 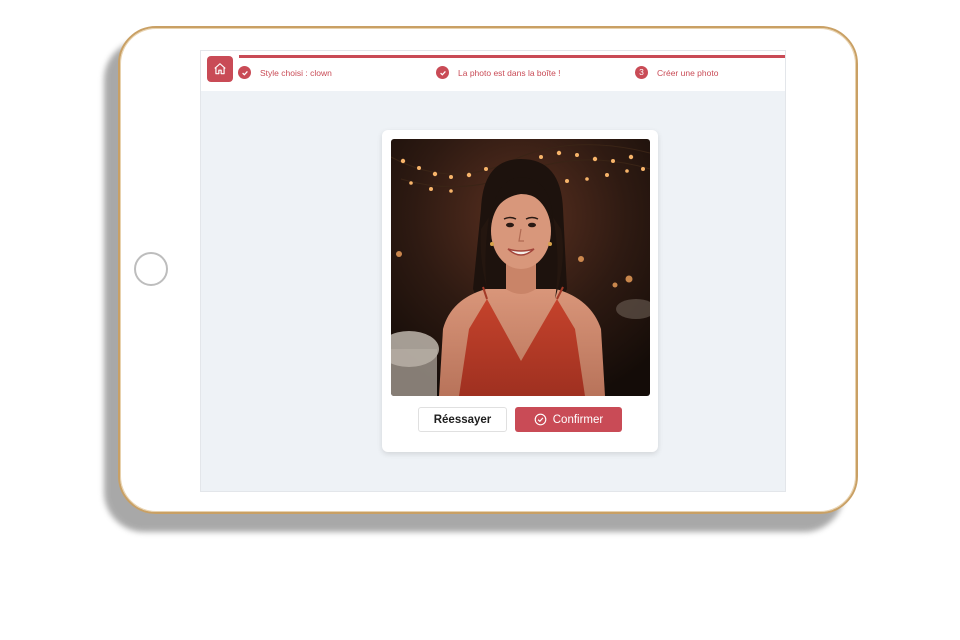 I want to click on step-2: La photo est dans la boîte !, so click(x=498, y=72).